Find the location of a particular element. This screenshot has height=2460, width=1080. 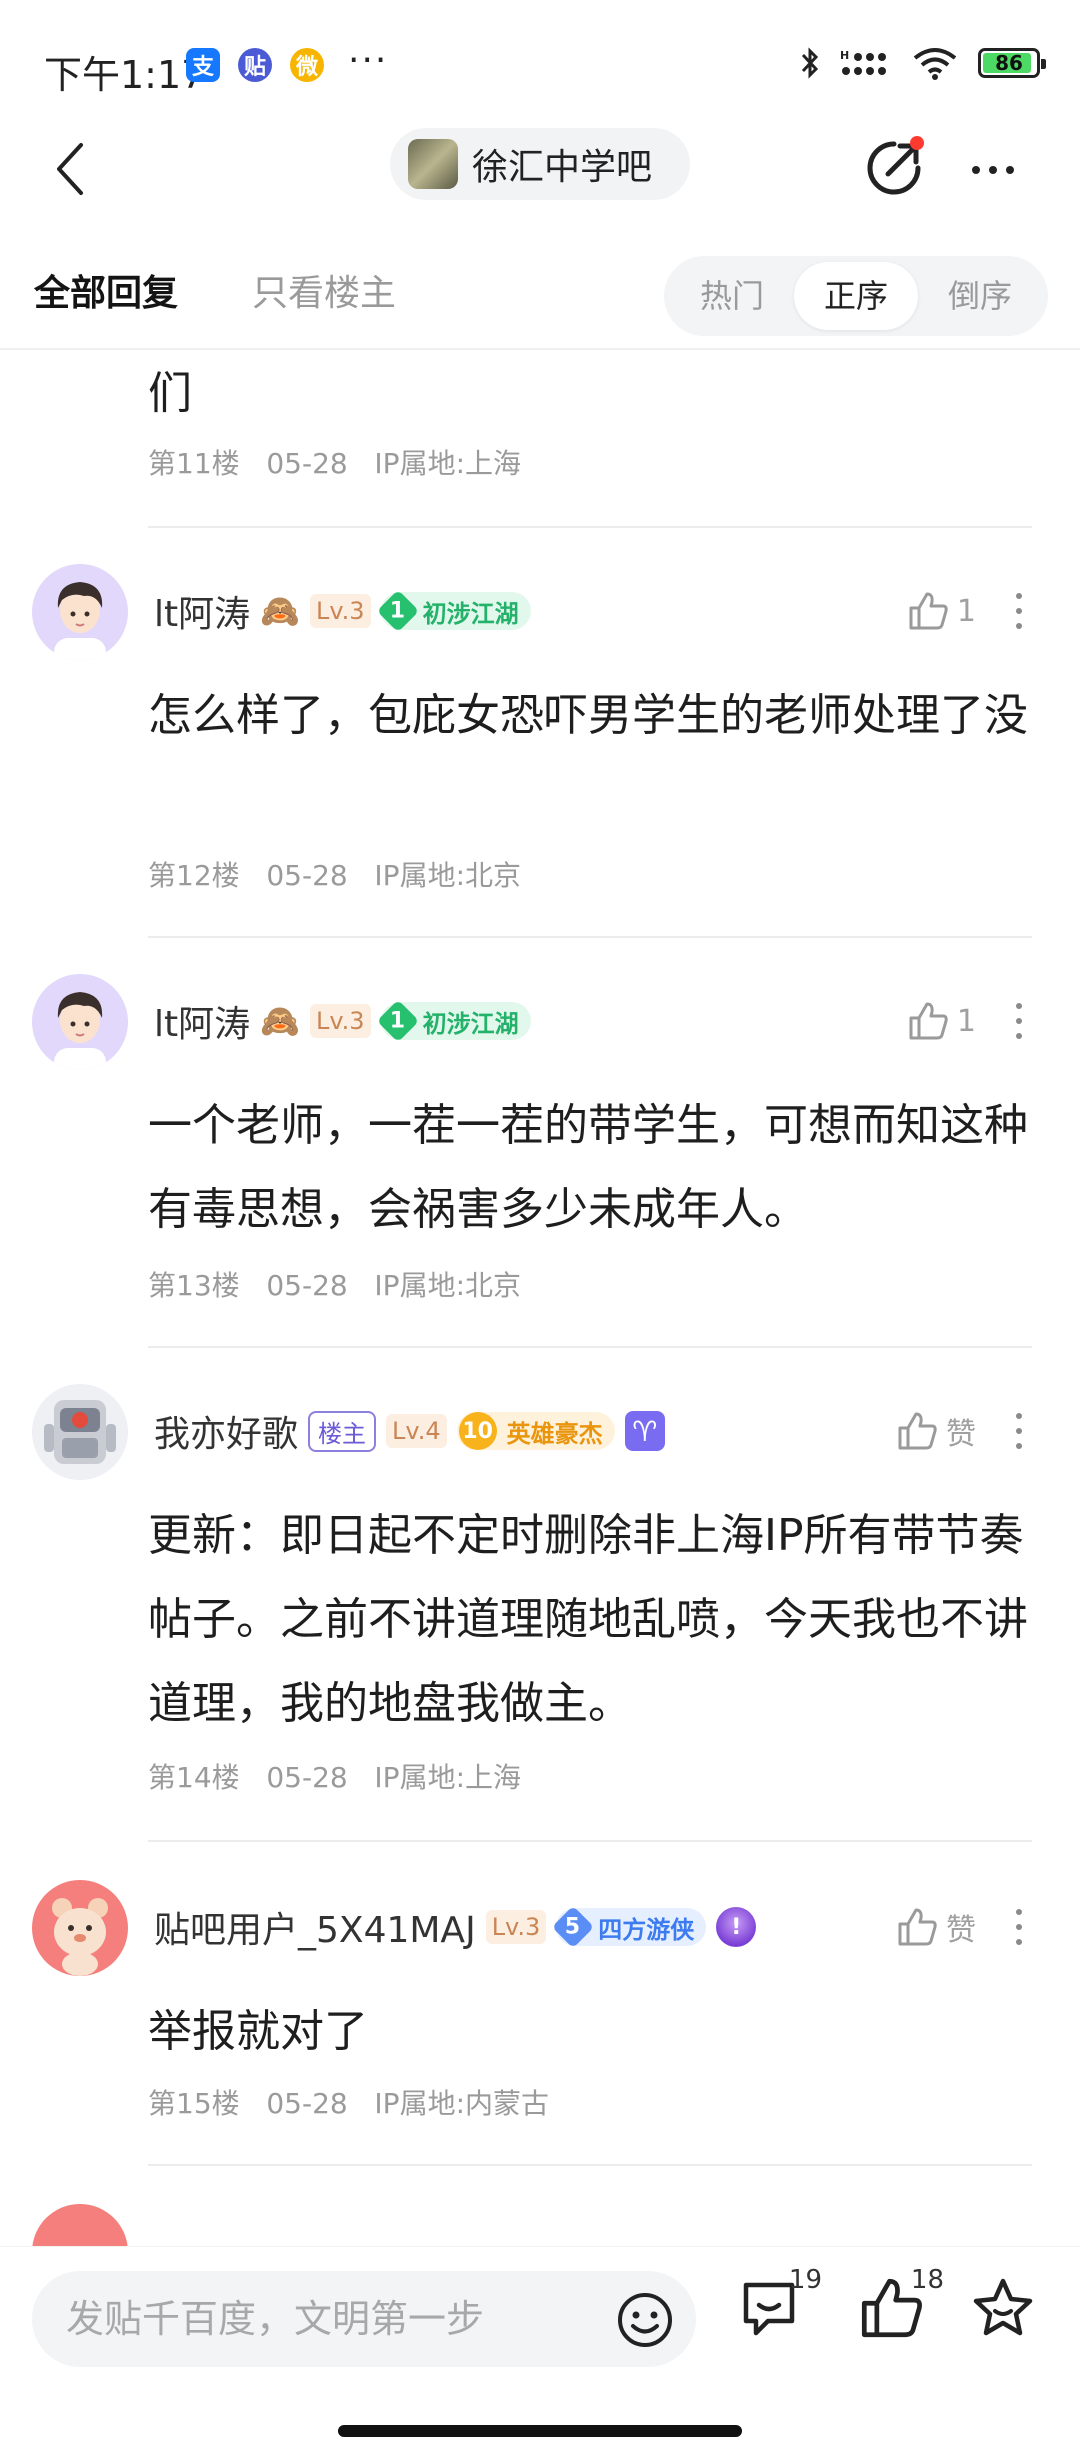

forum-chip: 徐汇中学吧 is located at coordinates (540, 164).